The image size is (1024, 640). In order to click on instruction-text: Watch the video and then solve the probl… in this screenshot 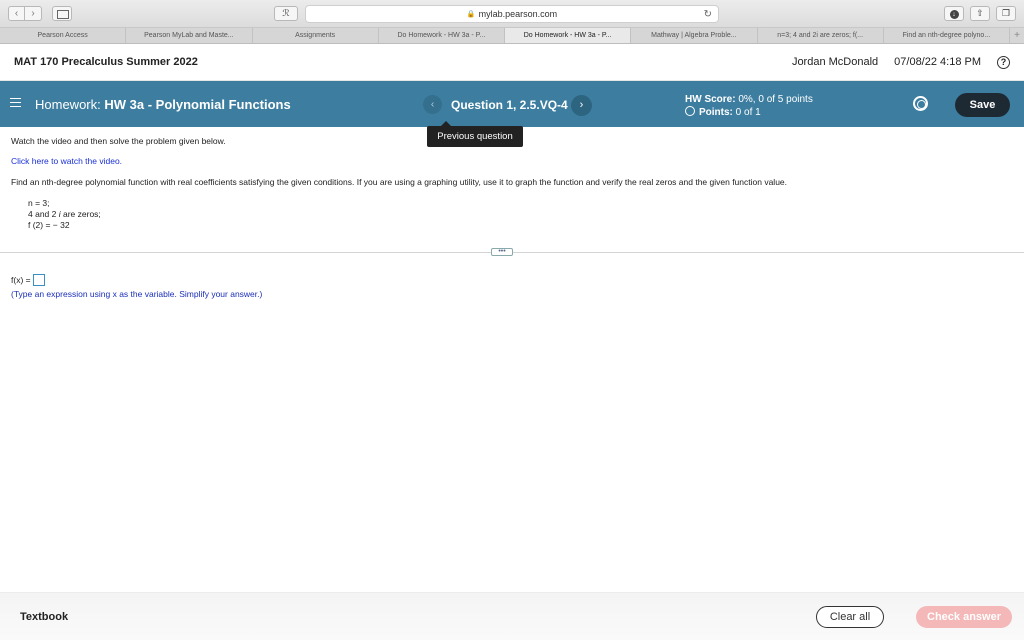, I will do `click(118, 141)`.